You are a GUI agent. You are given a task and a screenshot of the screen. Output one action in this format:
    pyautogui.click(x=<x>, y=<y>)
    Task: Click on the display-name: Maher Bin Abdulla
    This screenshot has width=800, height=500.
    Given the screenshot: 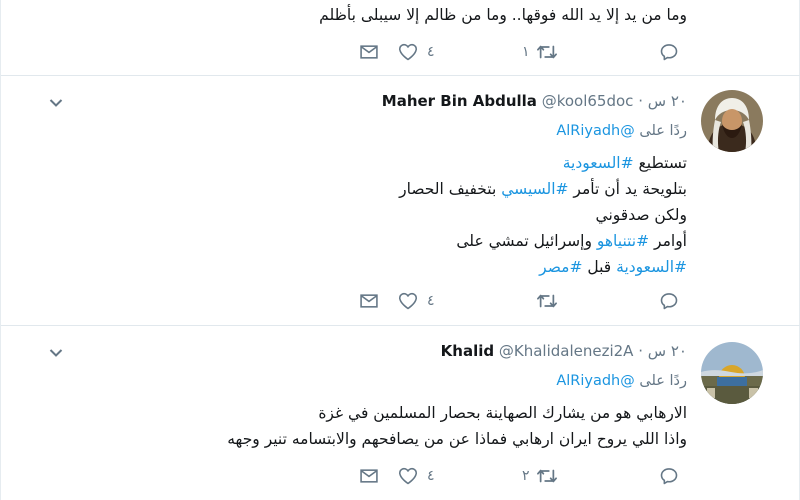 What is the action you would take?
    pyautogui.click(x=459, y=101)
    